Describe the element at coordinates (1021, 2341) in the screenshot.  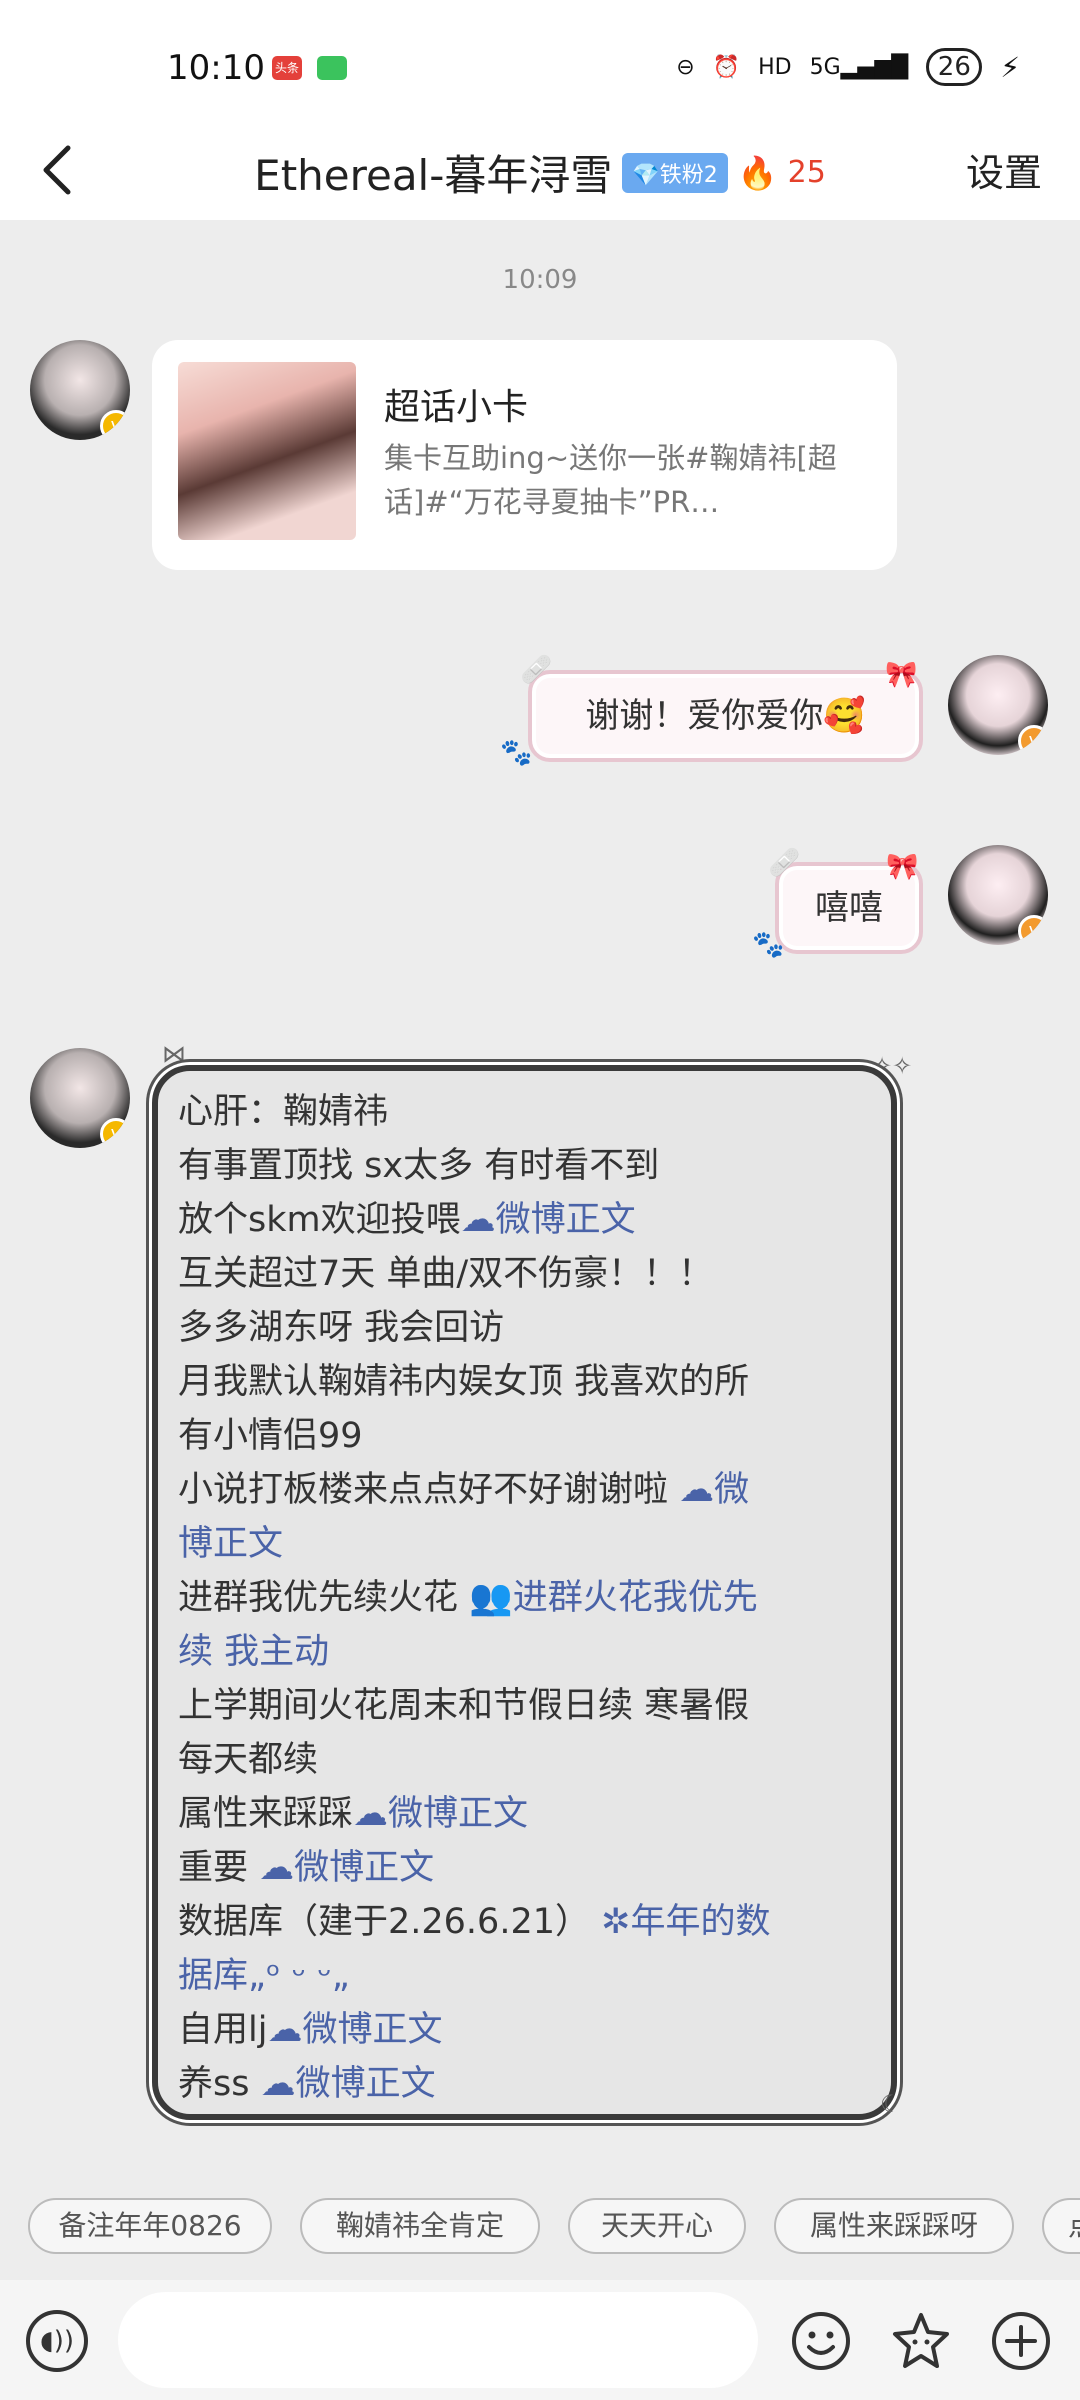
I see `add-icon` at that location.